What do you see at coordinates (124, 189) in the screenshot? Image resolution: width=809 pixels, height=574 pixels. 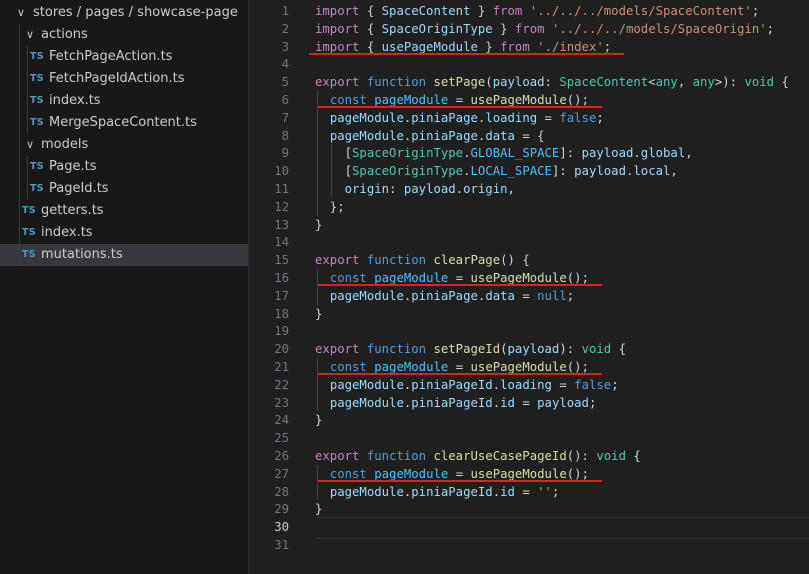 I see `tree-file: TS PageId.ts` at bounding box center [124, 189].